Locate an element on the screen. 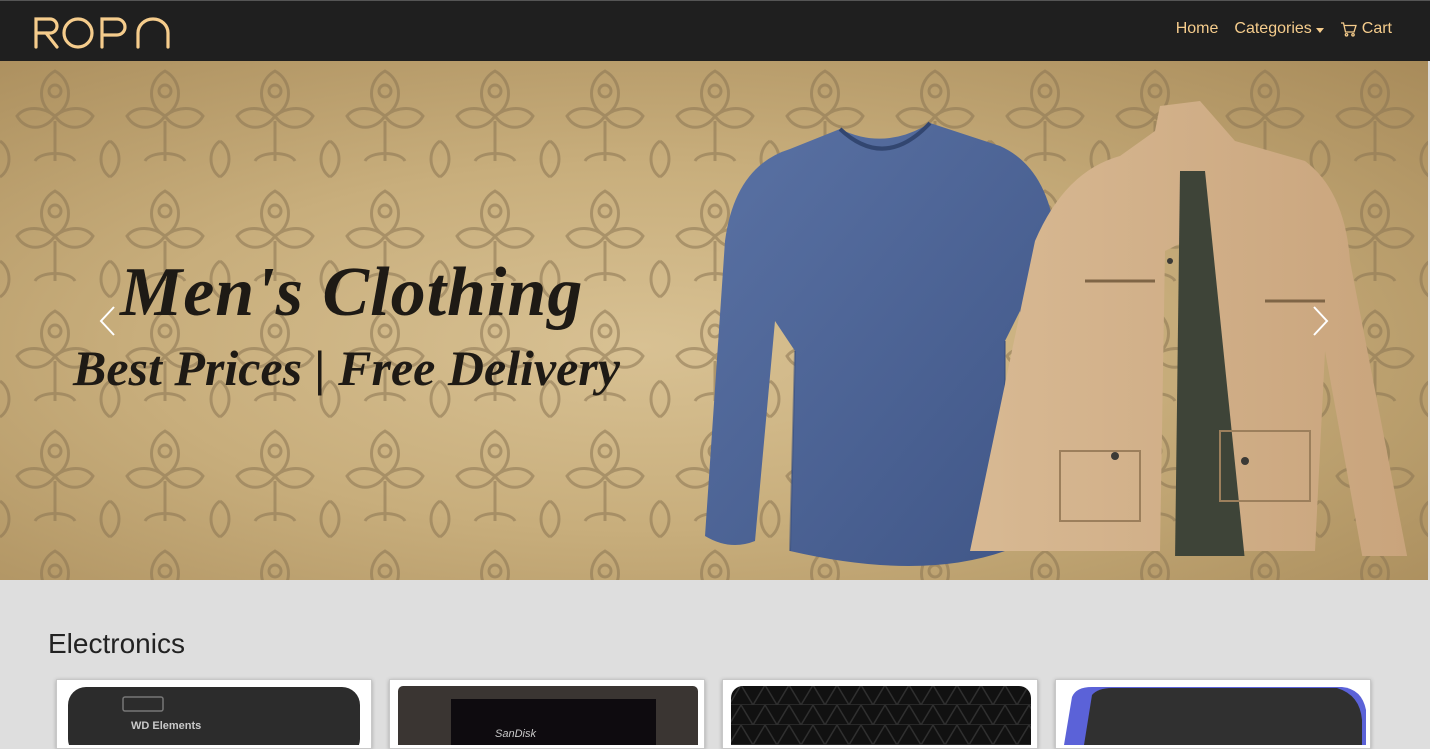 The height and width of the screenshot is (749, 1430). nav-cart-link: Cart is located at coordinates (1366, 29).